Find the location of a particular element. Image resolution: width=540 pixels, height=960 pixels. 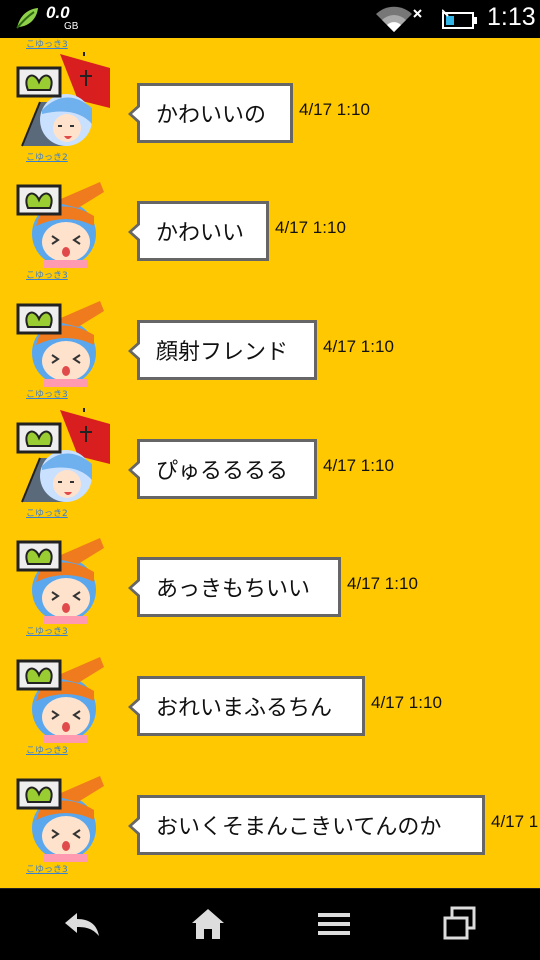

message-bubble: かわいい is located at coordinates (198, 231).